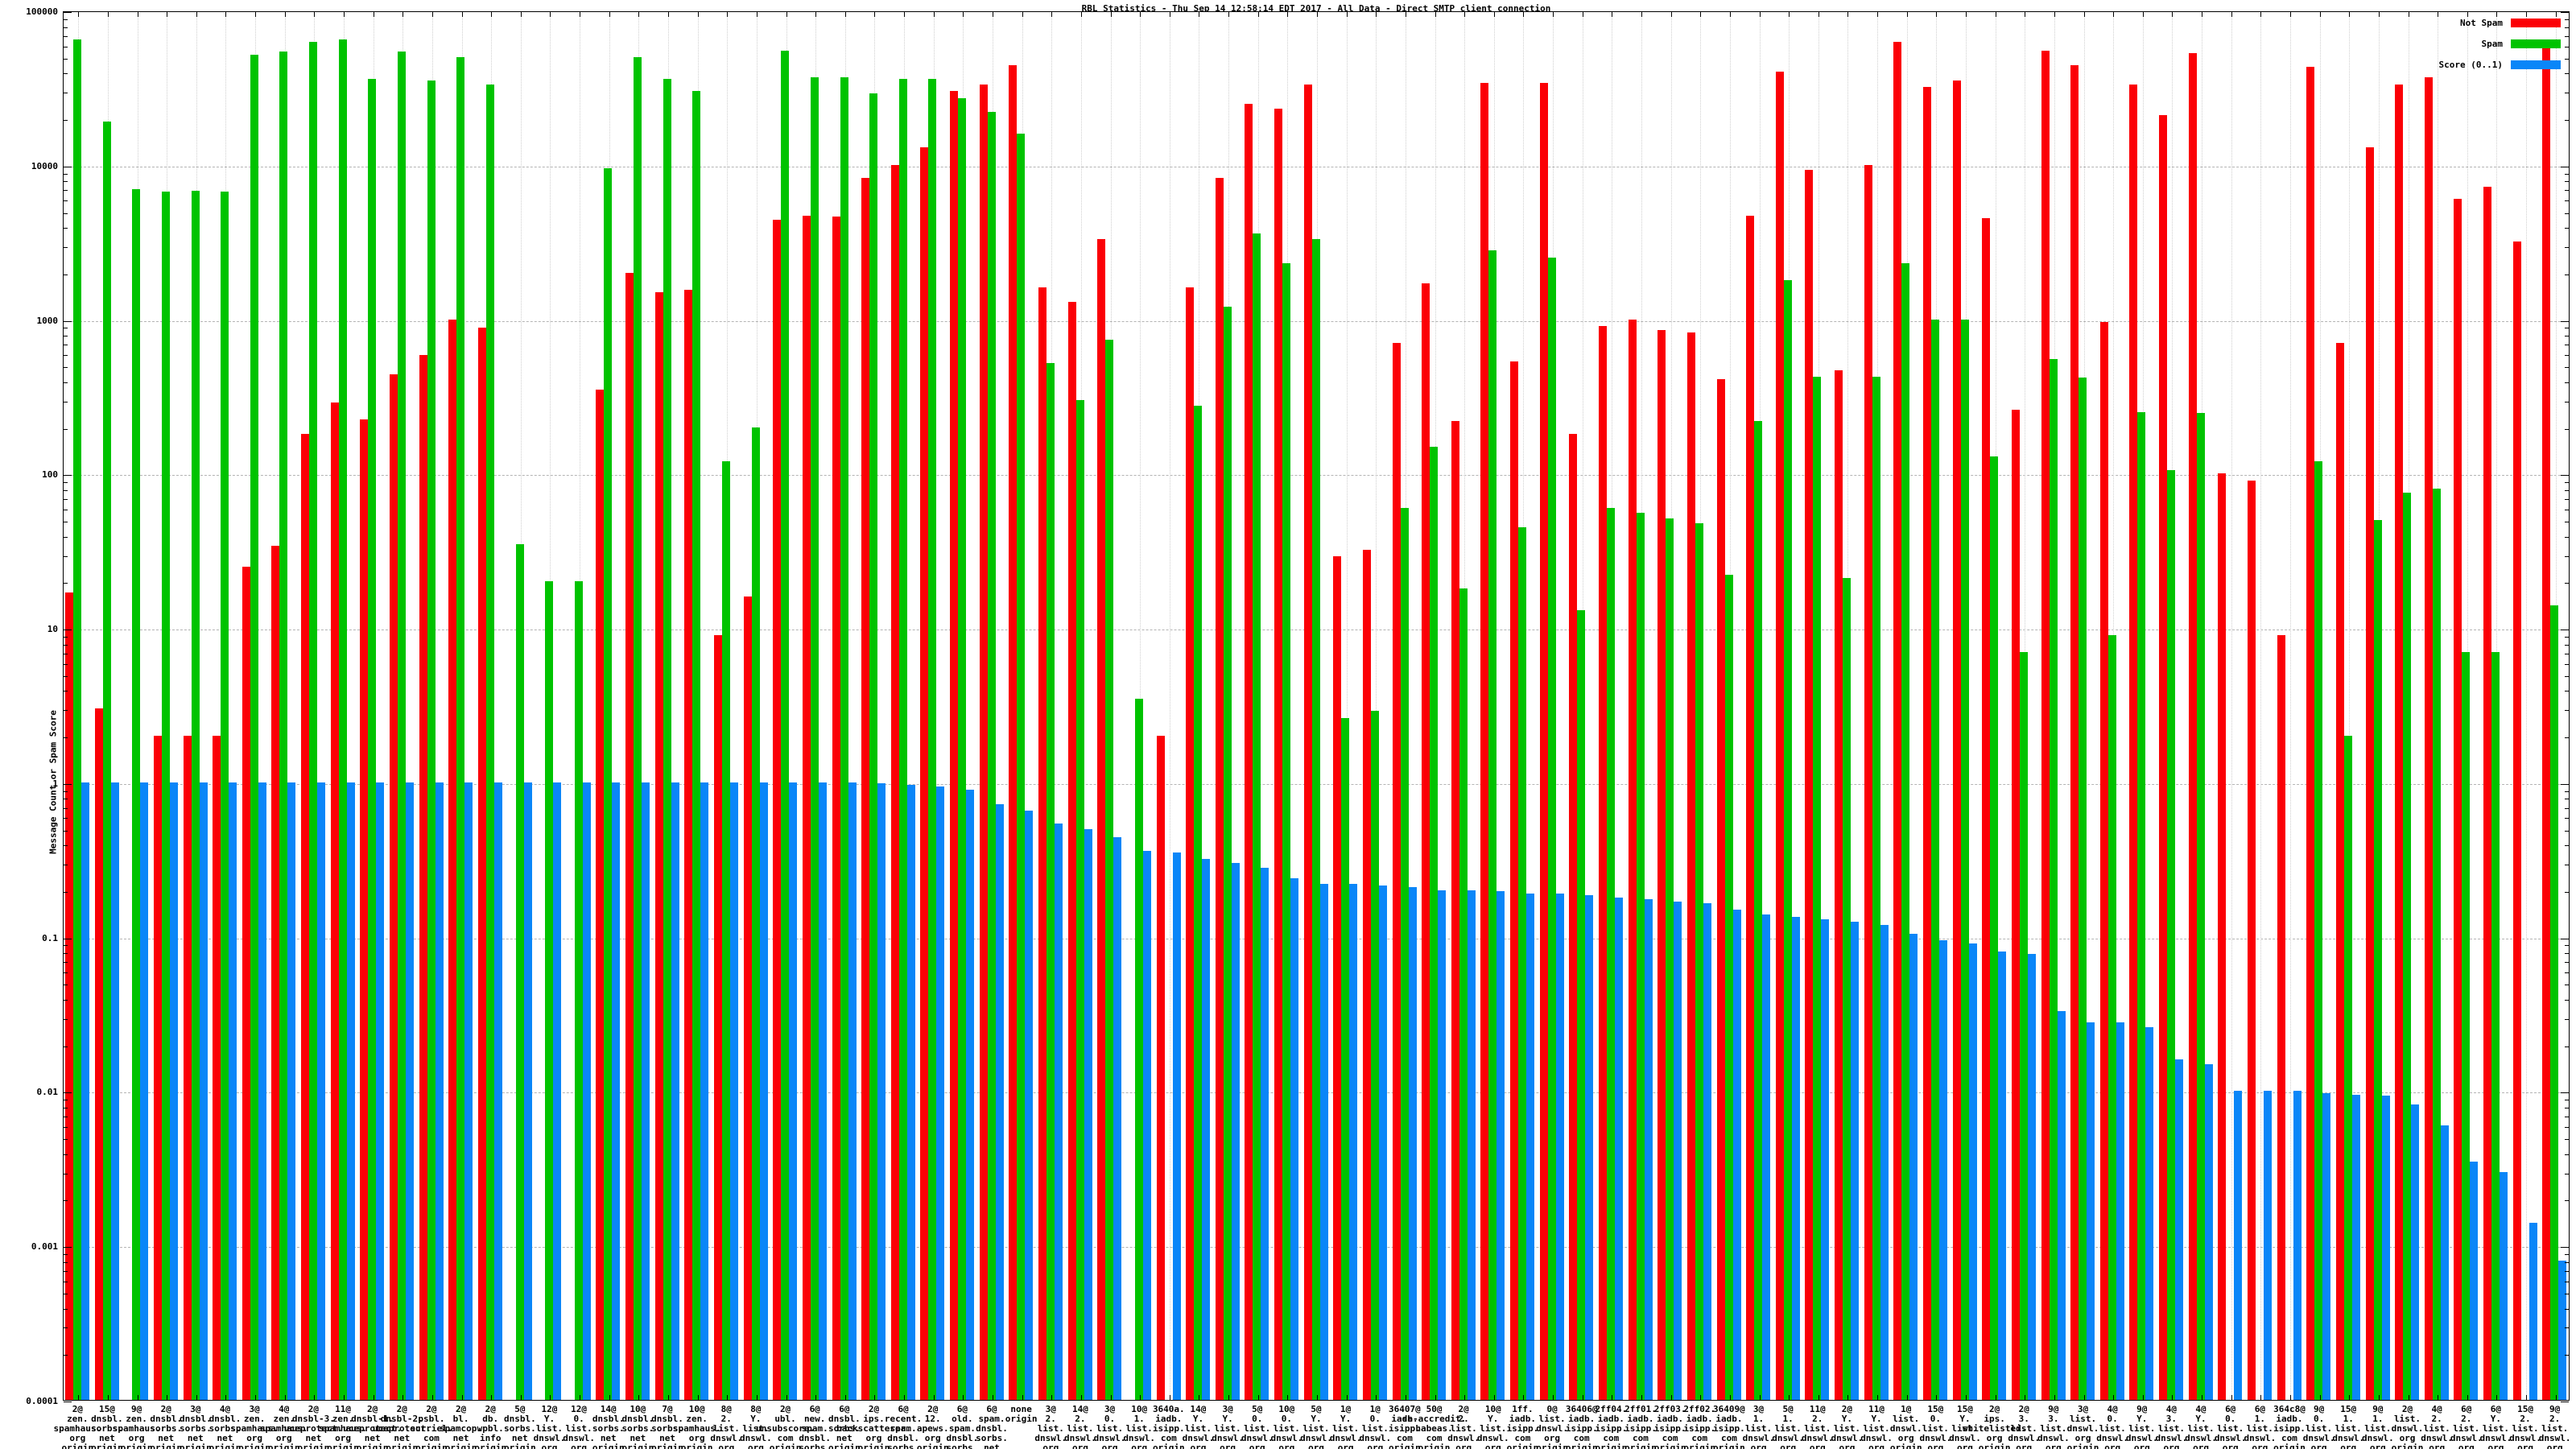 The width and height of the screenshot is (2576, 1449). Describe the element at coordinates (50, 475) in the screenshot. I see `y-tick-label: 100` at that location.